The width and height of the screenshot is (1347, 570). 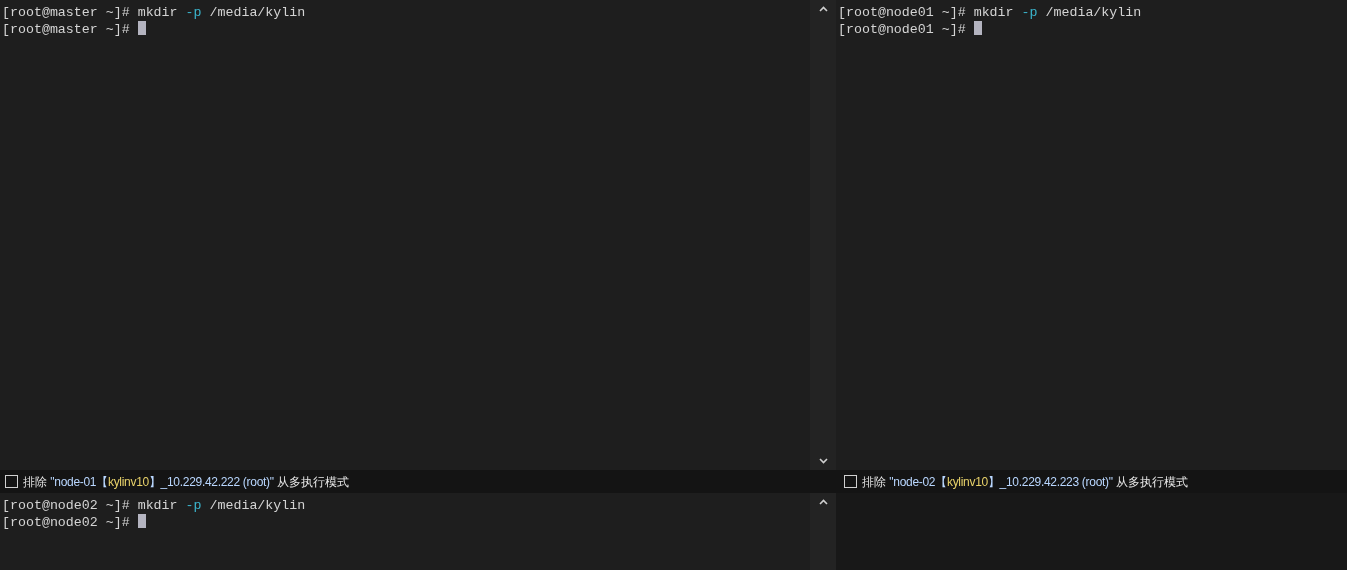 What do you see at coordinates (186, 482) in the screenshot?
I see `exclude-label: 排除 "node-01【kylinv10】_10.229.42.222 (root)" 从多执行模式` at bounding box center [186, 482].